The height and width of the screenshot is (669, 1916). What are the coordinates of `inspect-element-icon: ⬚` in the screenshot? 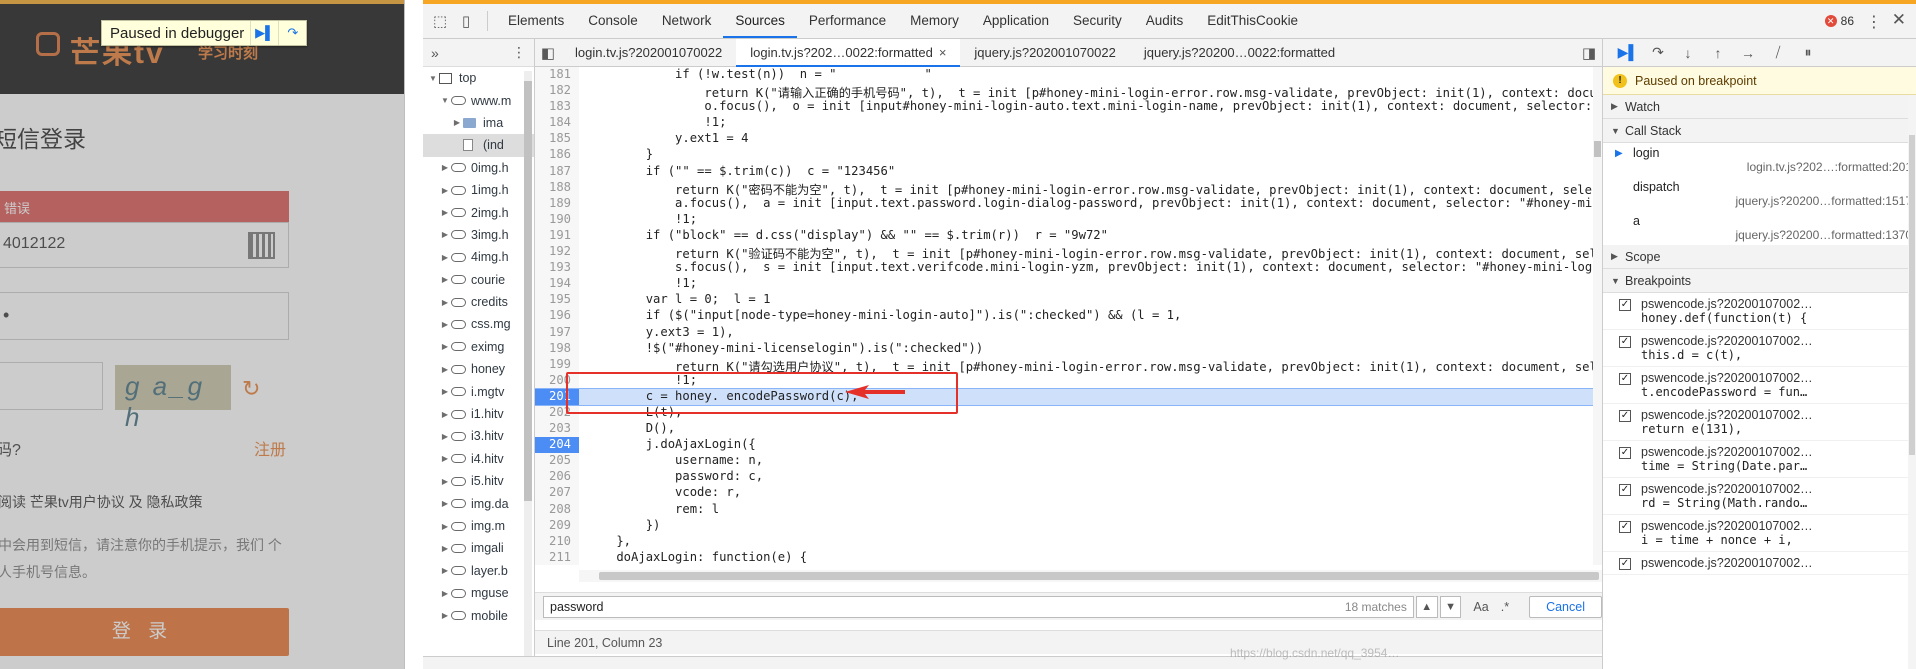 It's located at (440, 21).